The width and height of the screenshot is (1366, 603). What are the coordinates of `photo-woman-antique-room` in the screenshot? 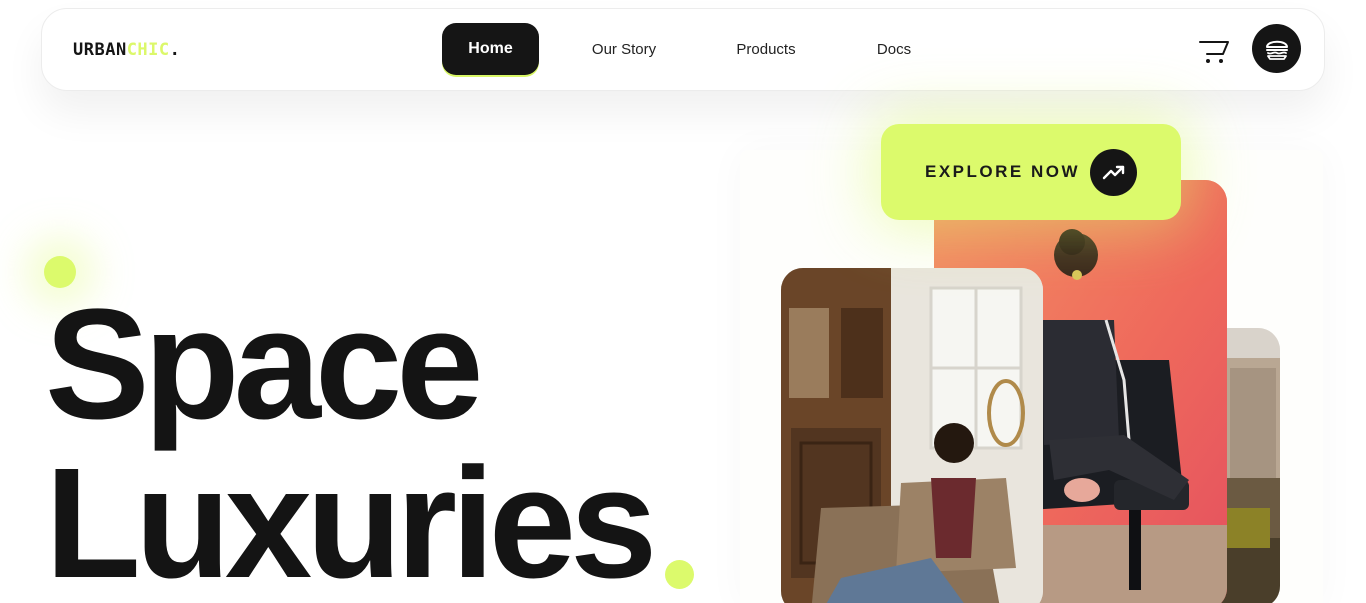 It's located at (912, 435).